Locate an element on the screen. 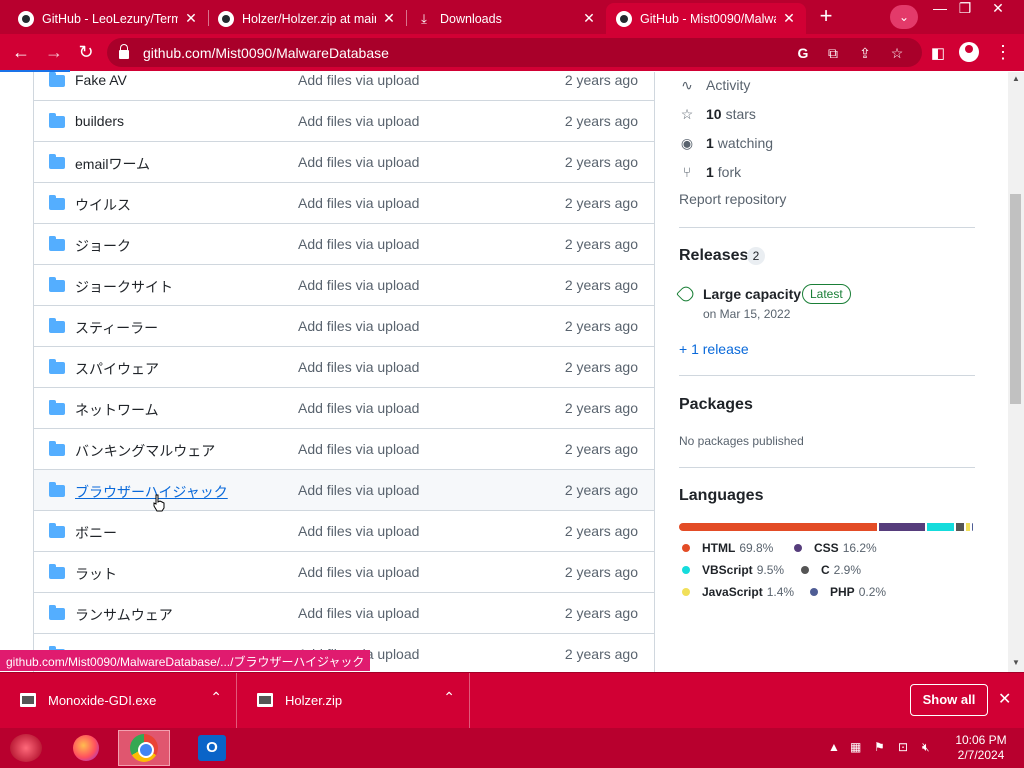 The width and height of the screenshot is (1024, 768). file-row: ラット Add files via upload 2 years ago is located at coordinates (344, 572).